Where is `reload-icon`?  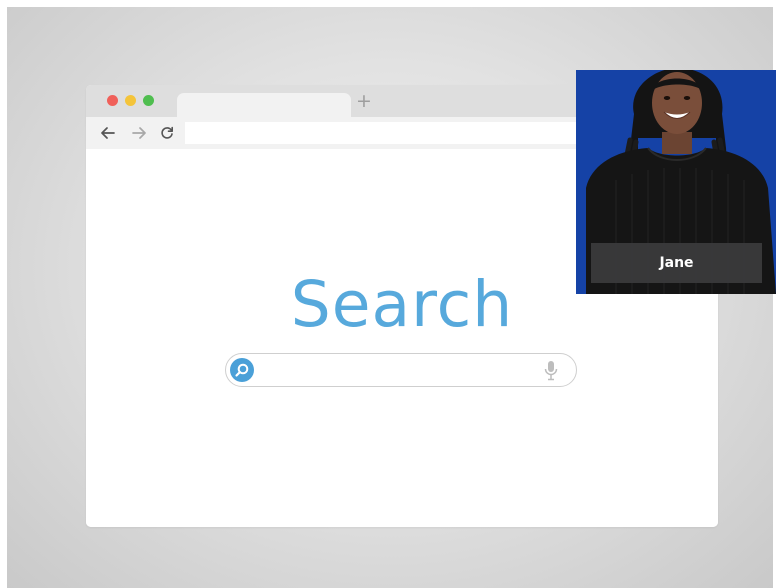
reload-icon is located at coordinates (167, 132).